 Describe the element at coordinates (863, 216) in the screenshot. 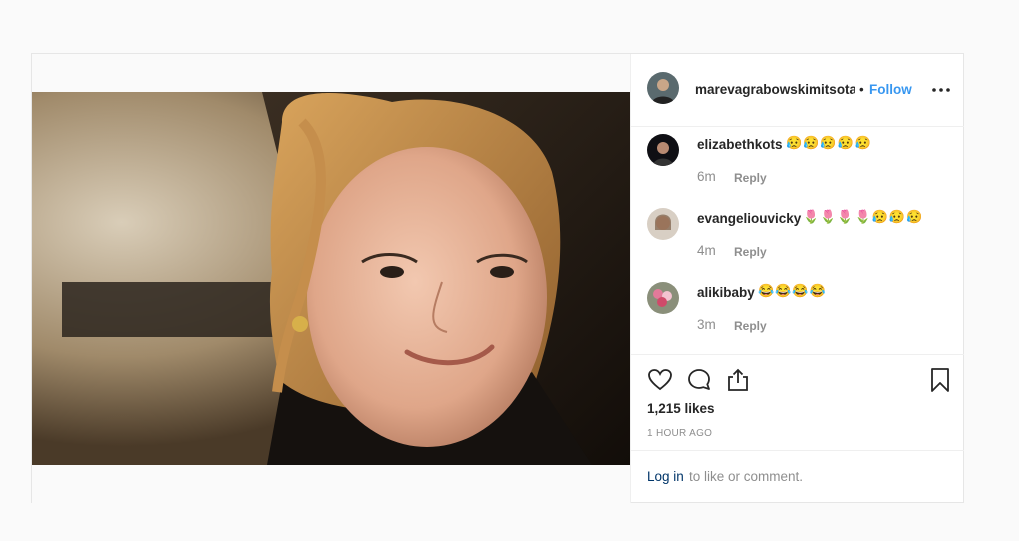

I see `comment-text: 🌷🌷🌷🌷😥😥😥` at that location.